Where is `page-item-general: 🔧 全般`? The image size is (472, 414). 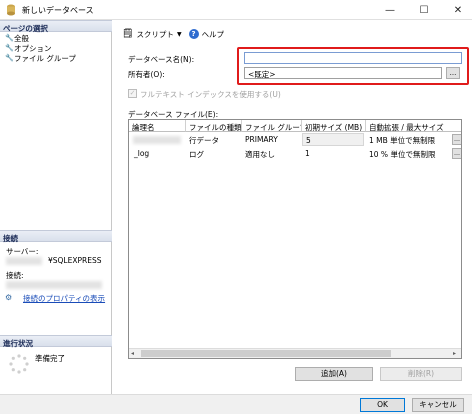 page-item-general: 🔧 全般 is located at coordinates (17, 38).